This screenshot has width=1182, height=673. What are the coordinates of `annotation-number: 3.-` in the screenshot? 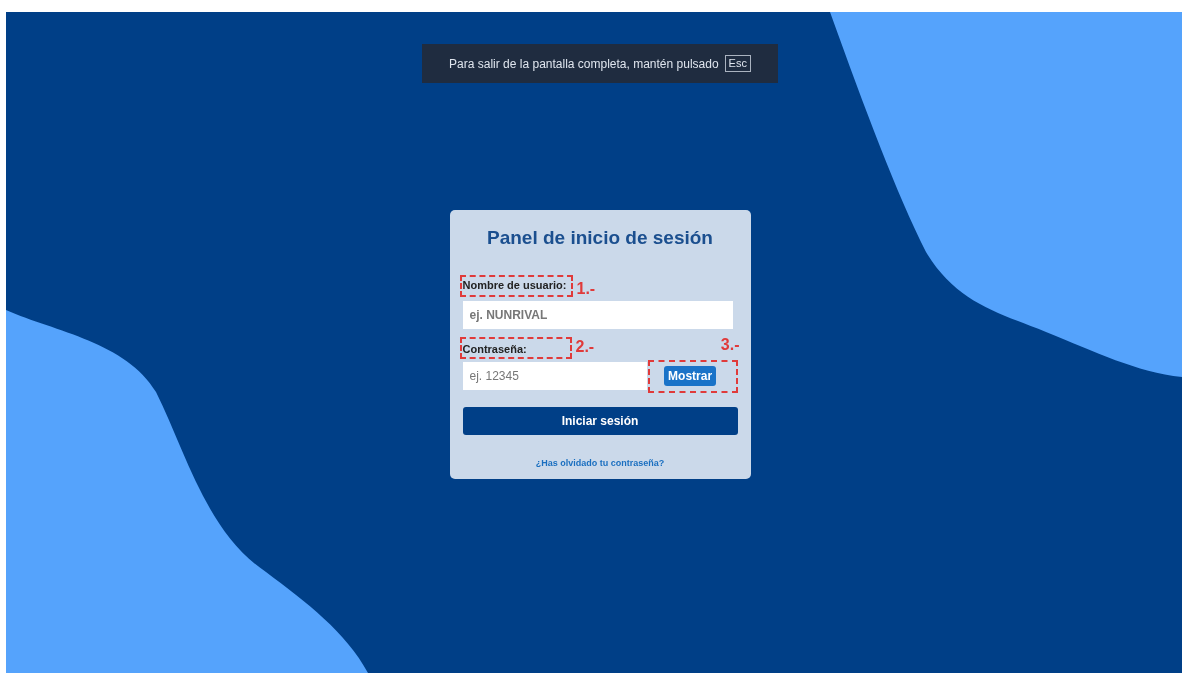 It's located at (730, 344).